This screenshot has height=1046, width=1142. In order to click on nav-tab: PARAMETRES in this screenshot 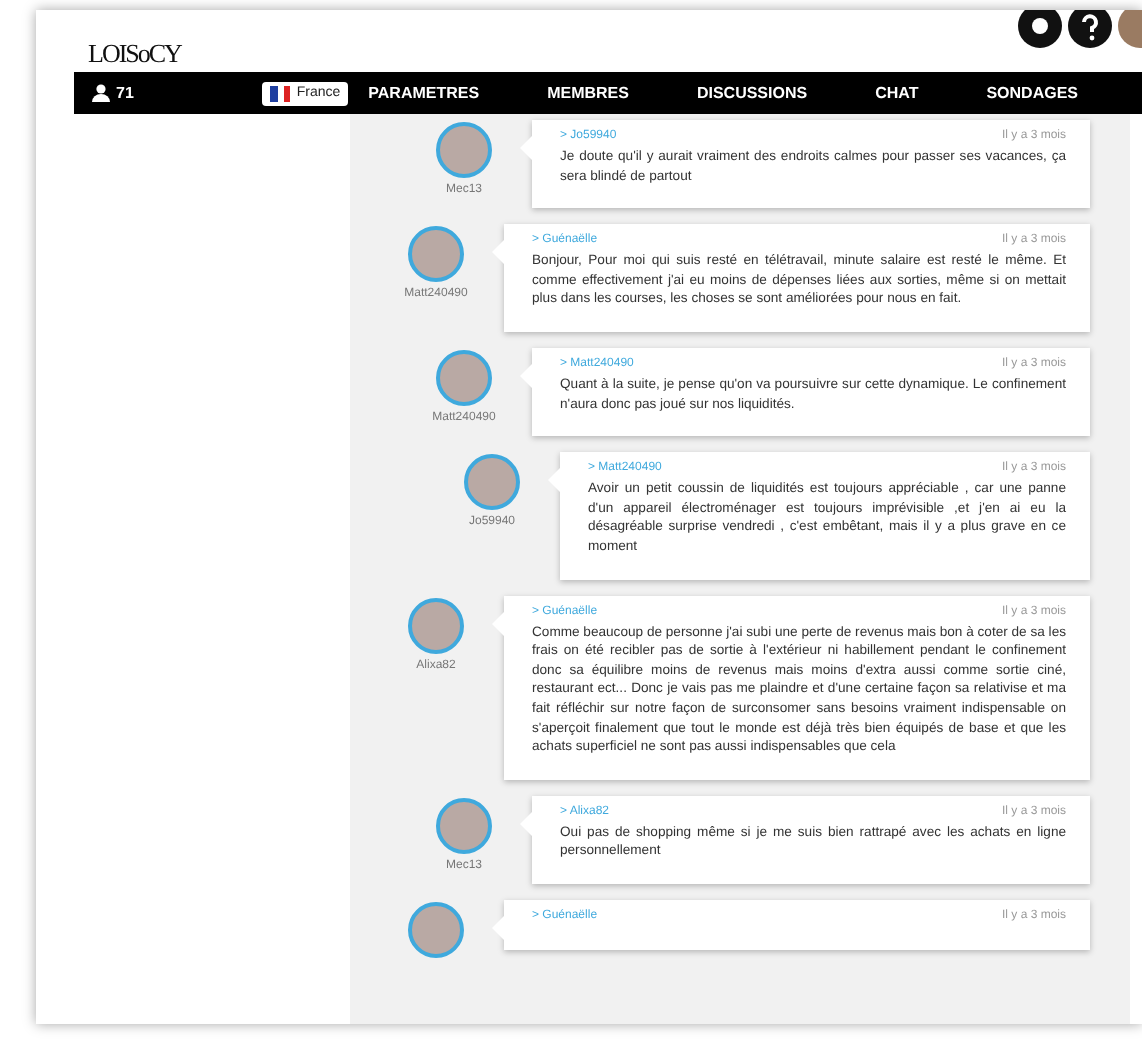, I will do `click(424, 93)`.